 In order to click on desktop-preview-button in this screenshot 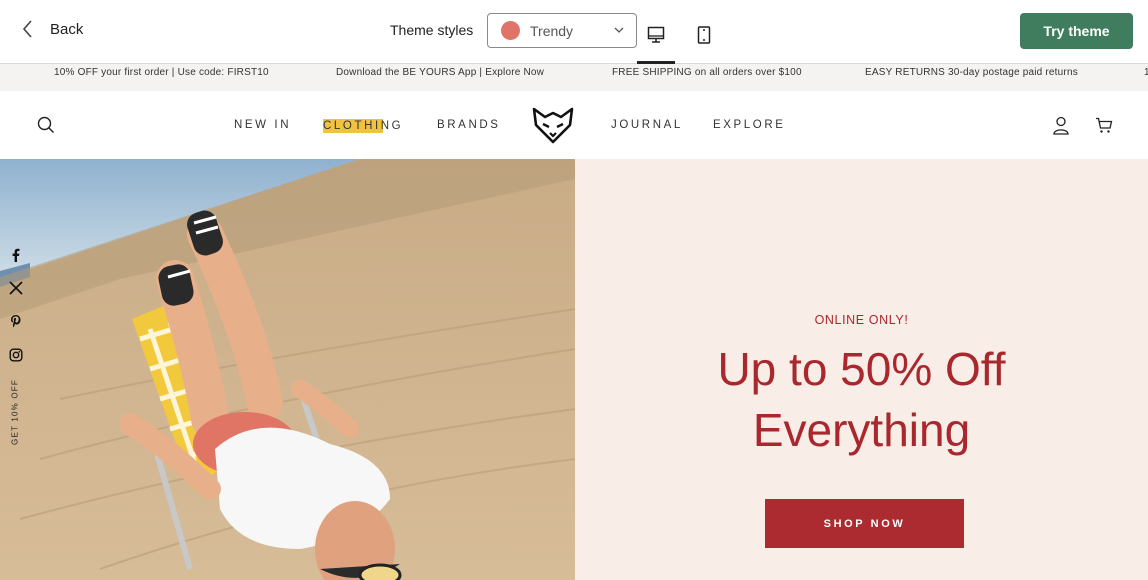, I will do `click(656, 42)`.